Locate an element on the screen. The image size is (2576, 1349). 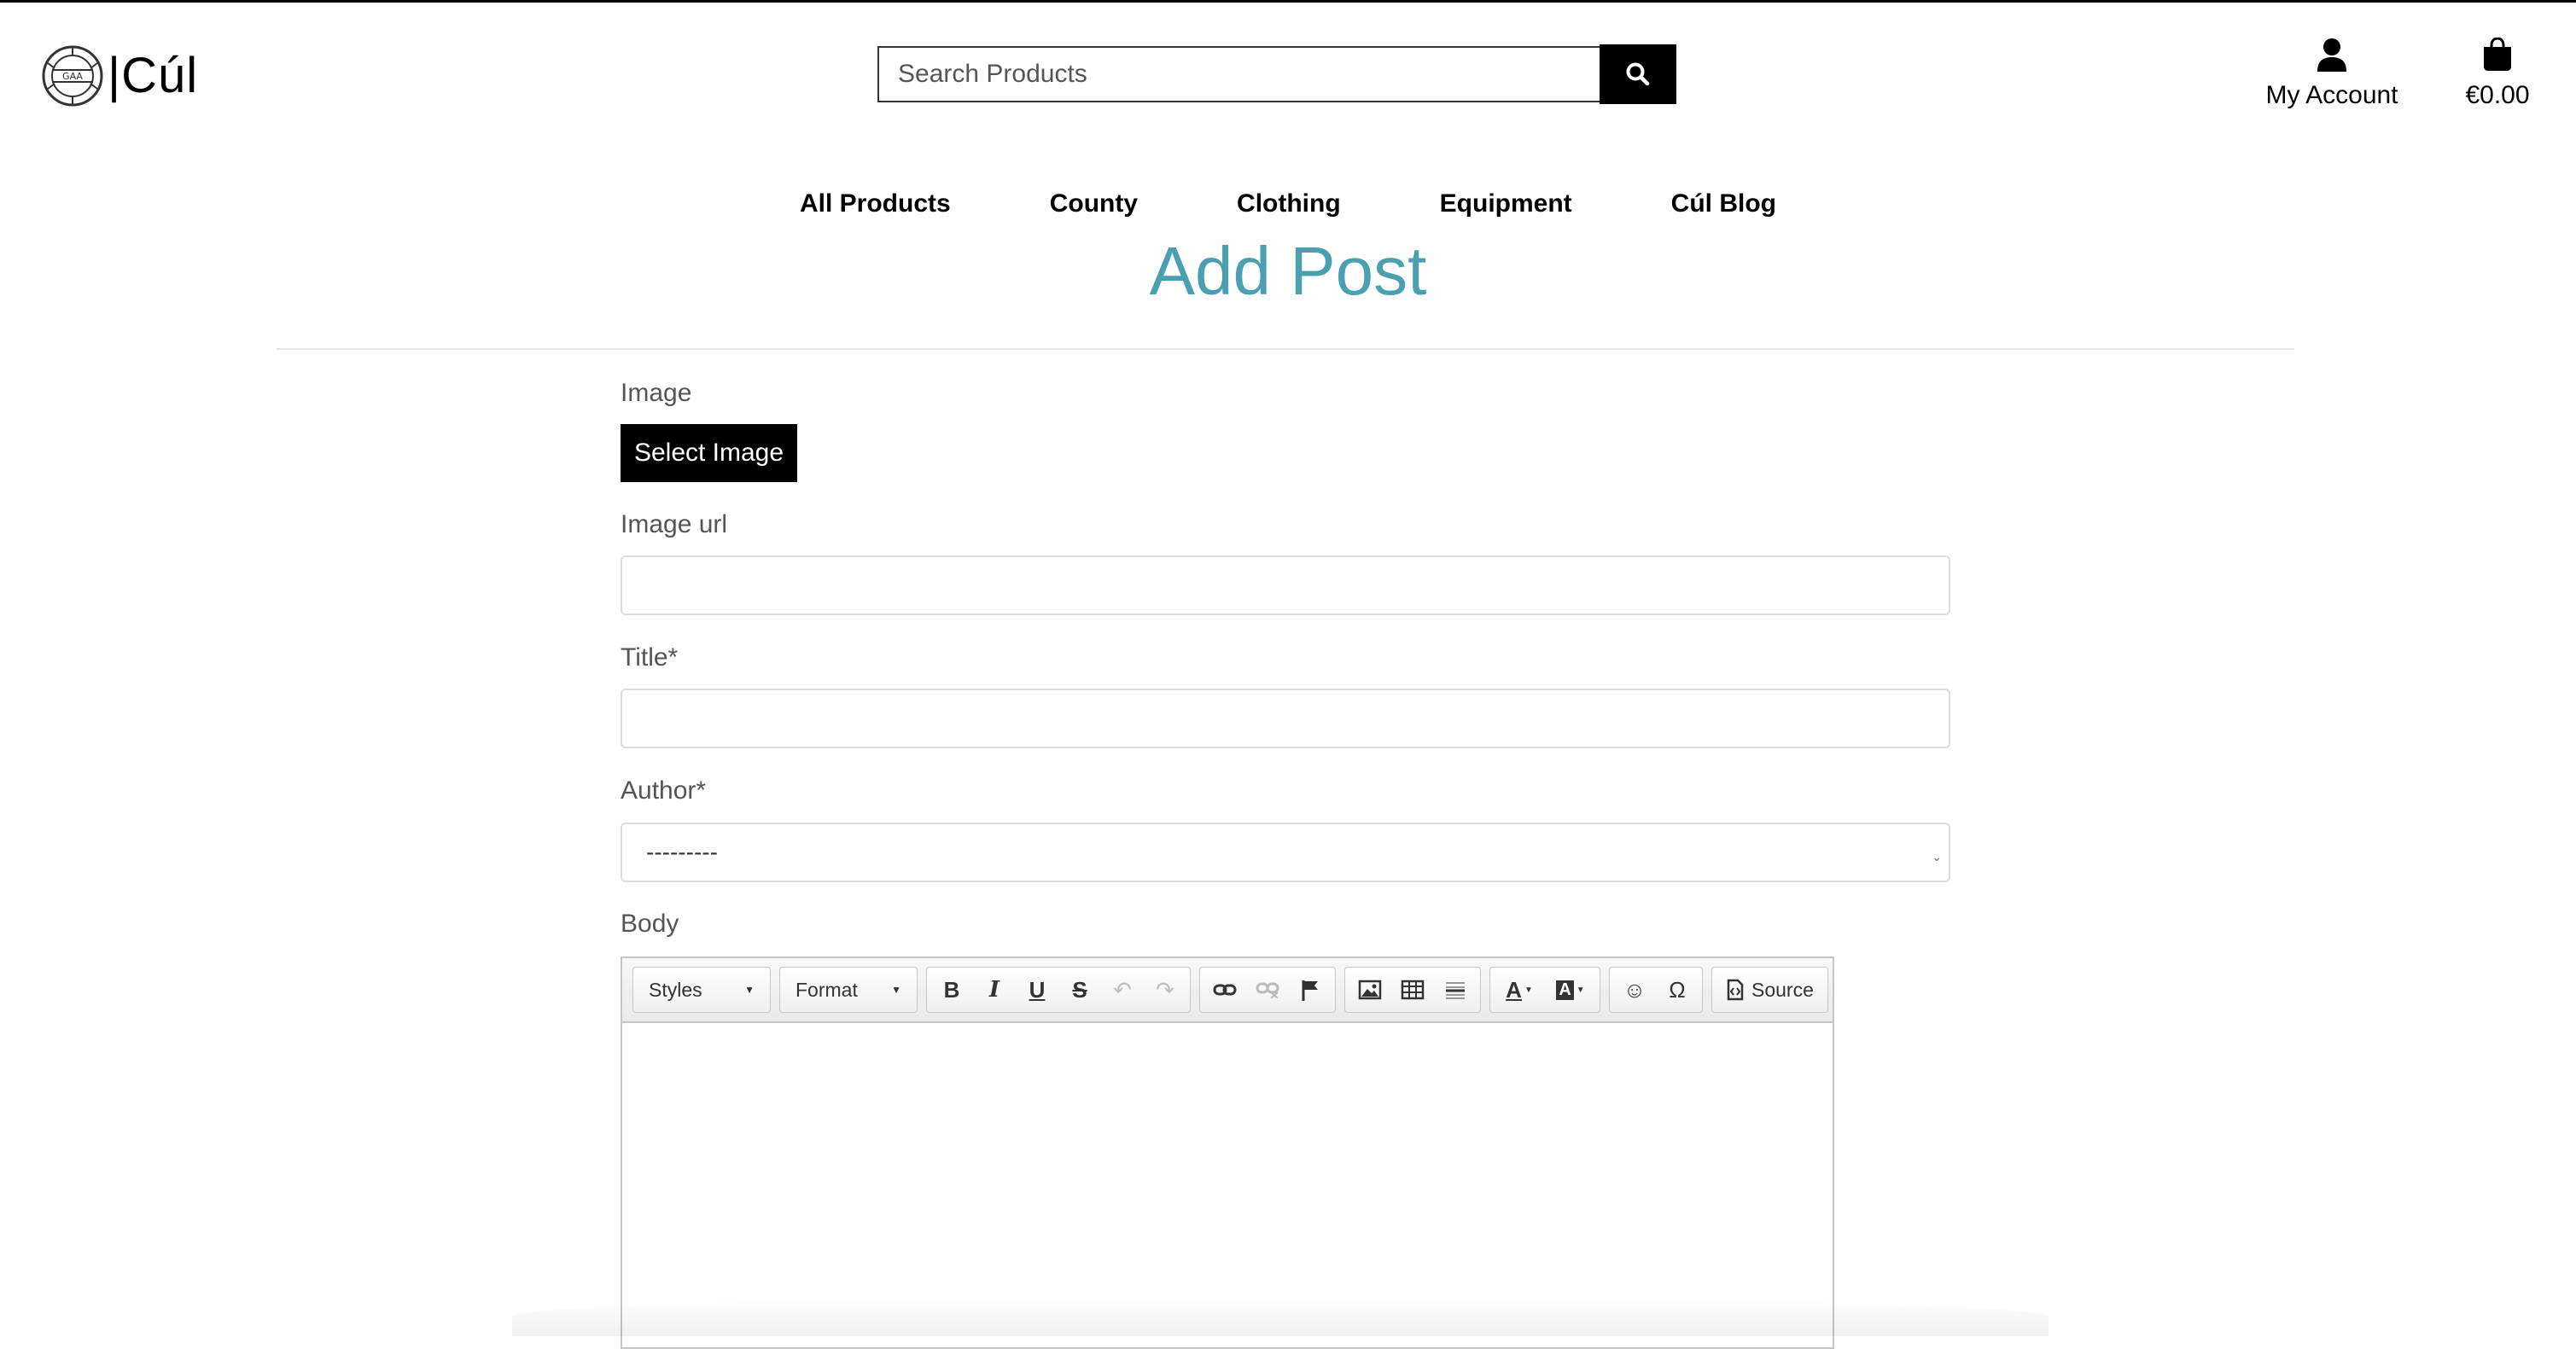
logo-text: |Cúl is located at coordinates (153, 75).